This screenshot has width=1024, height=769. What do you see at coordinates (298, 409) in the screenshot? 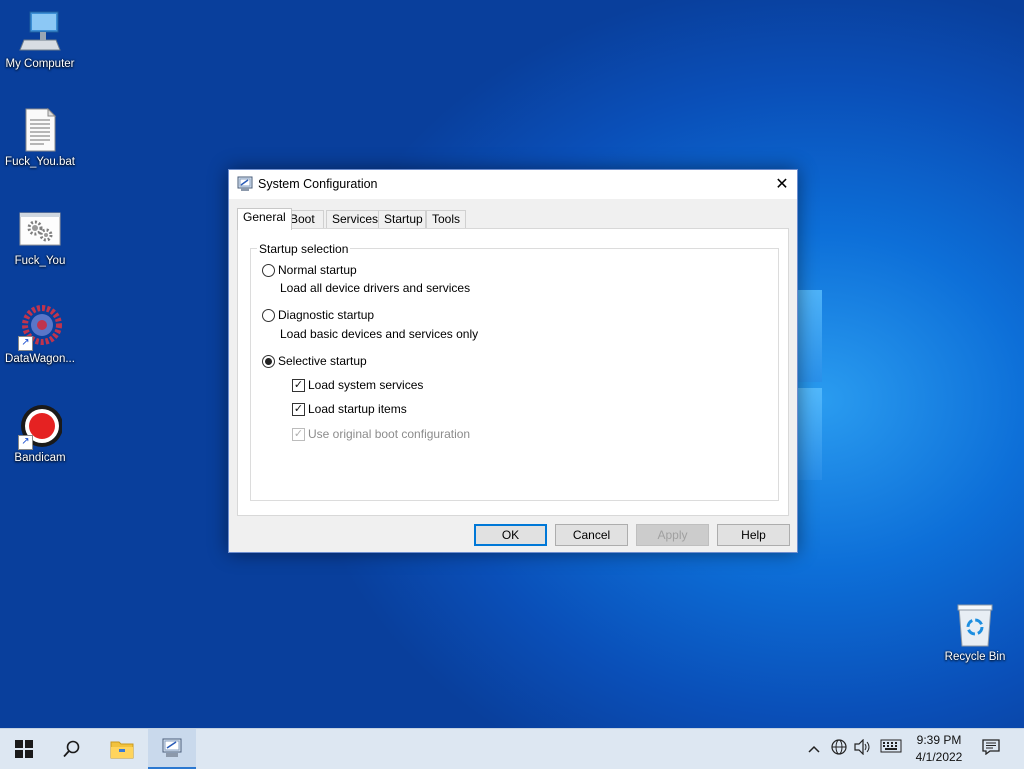
I see `load-startup-items-checkbox: ✓` at bounding box center [298, 409].